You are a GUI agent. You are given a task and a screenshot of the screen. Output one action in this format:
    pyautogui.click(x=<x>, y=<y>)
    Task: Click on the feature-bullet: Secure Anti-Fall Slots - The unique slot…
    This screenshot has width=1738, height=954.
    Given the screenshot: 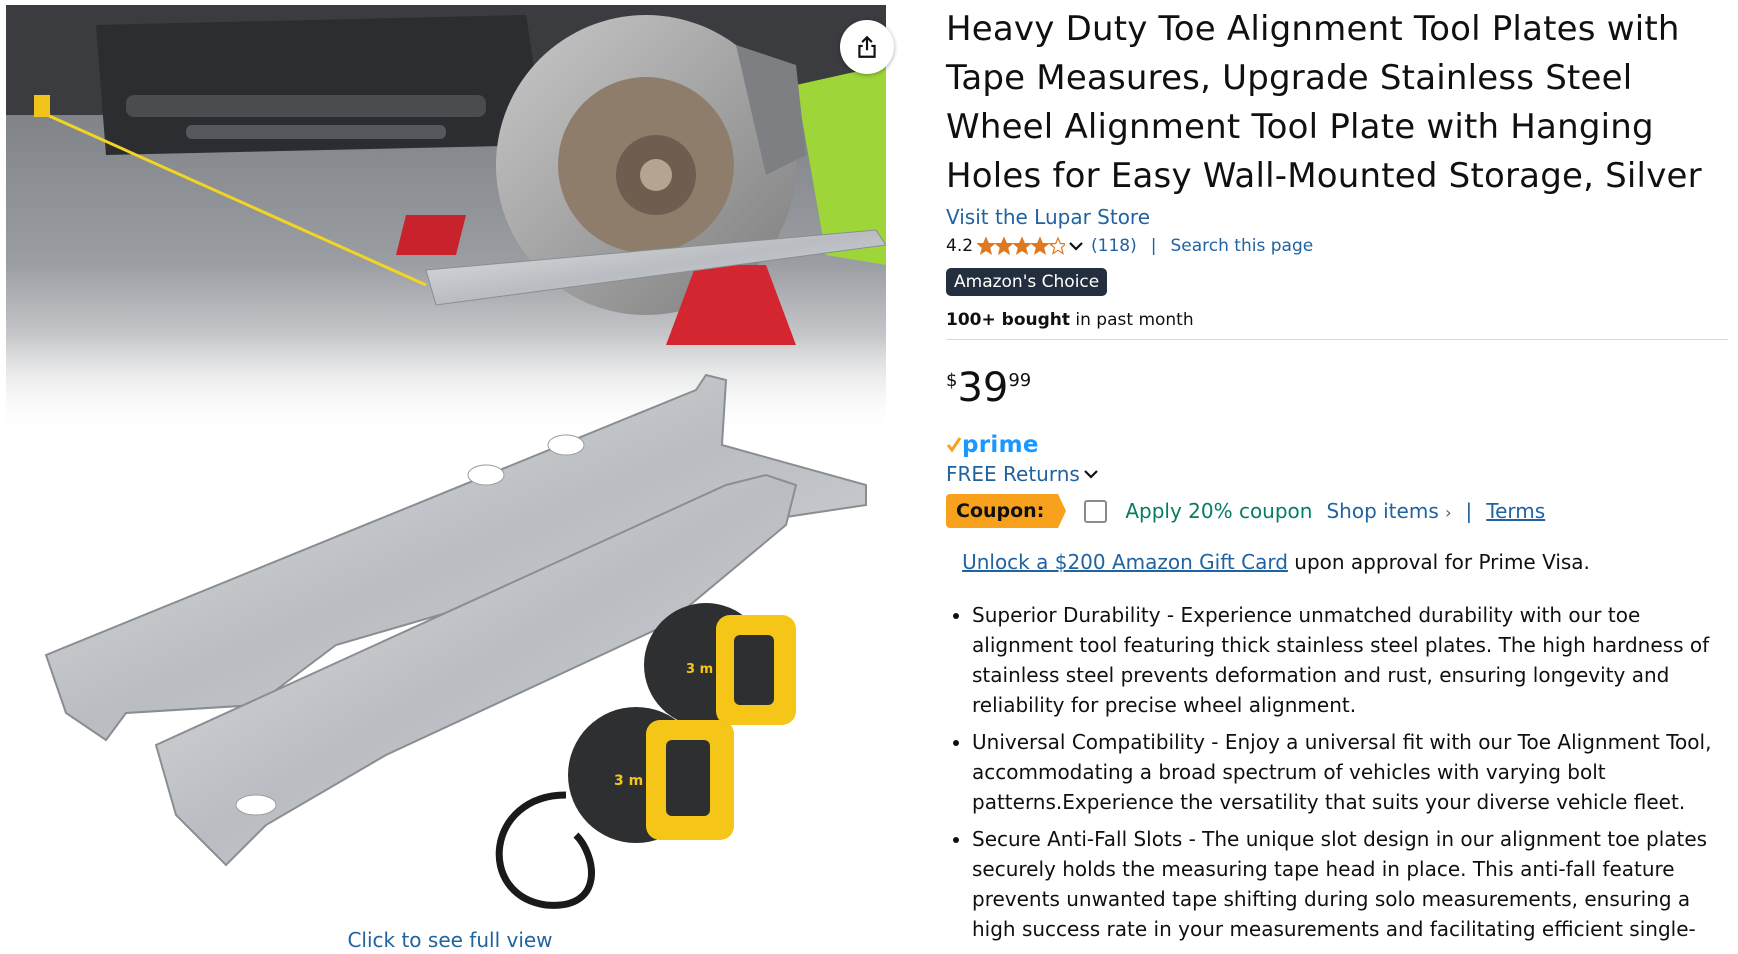 What is the action you would take?
    pyautogui.click(x=1350, y=889)
    